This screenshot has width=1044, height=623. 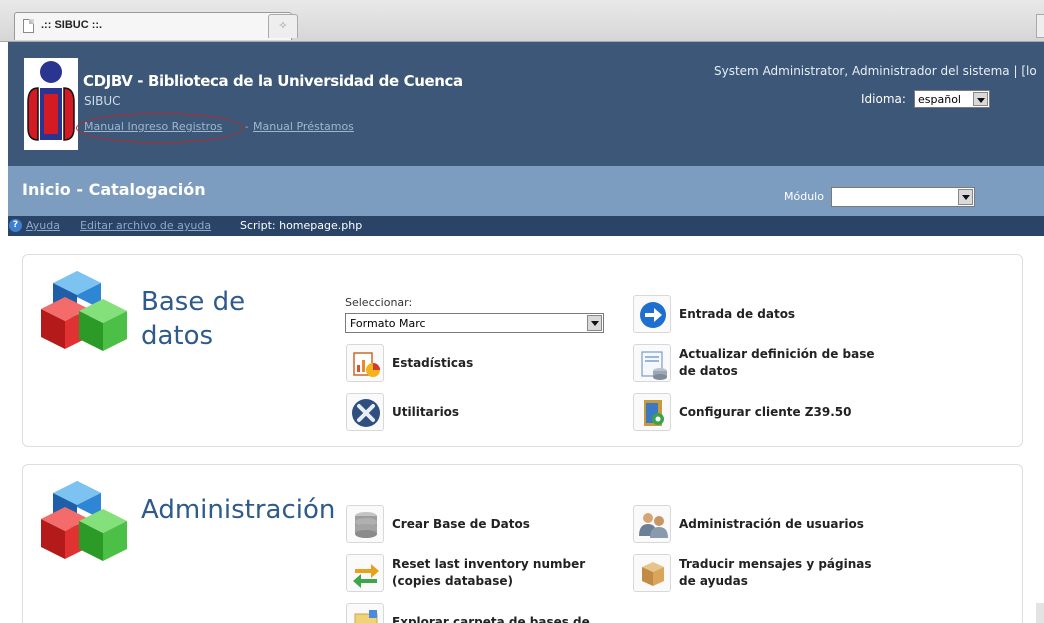 What do you see at coordinates (779, 363) in the screenshot?
I see `update-database-definition-label: Actualizar definición de base de datos` at bounding box center [779, 363].